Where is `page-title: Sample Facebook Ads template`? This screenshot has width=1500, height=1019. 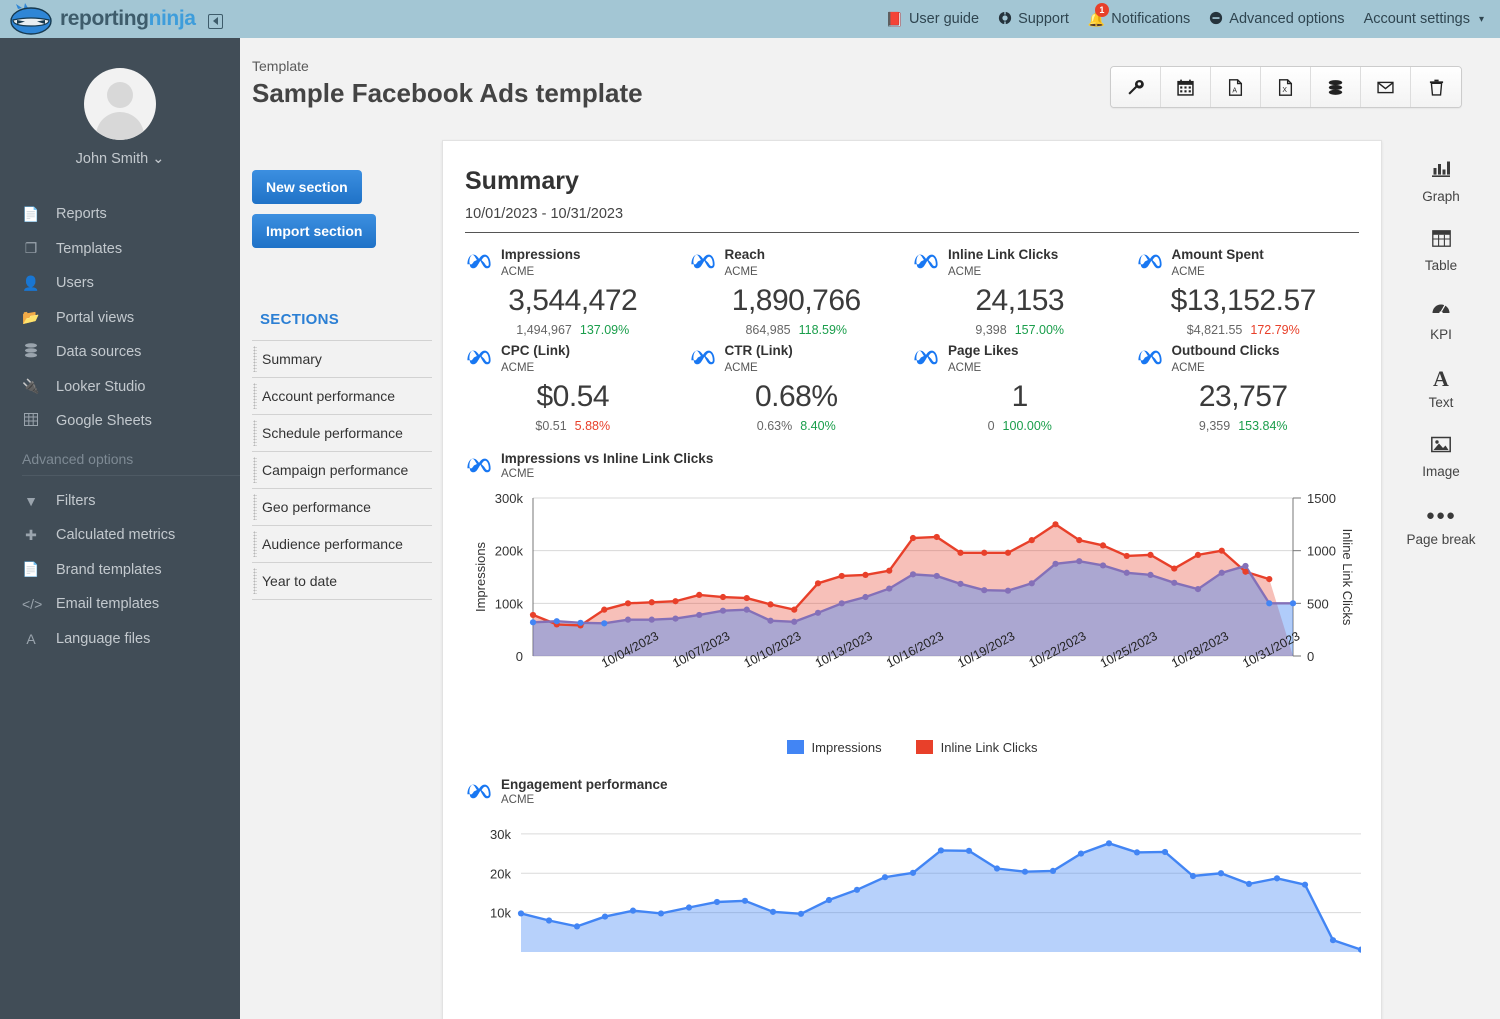
page-title: Sample Facebook Ads template is located at coordinates (447, 93).